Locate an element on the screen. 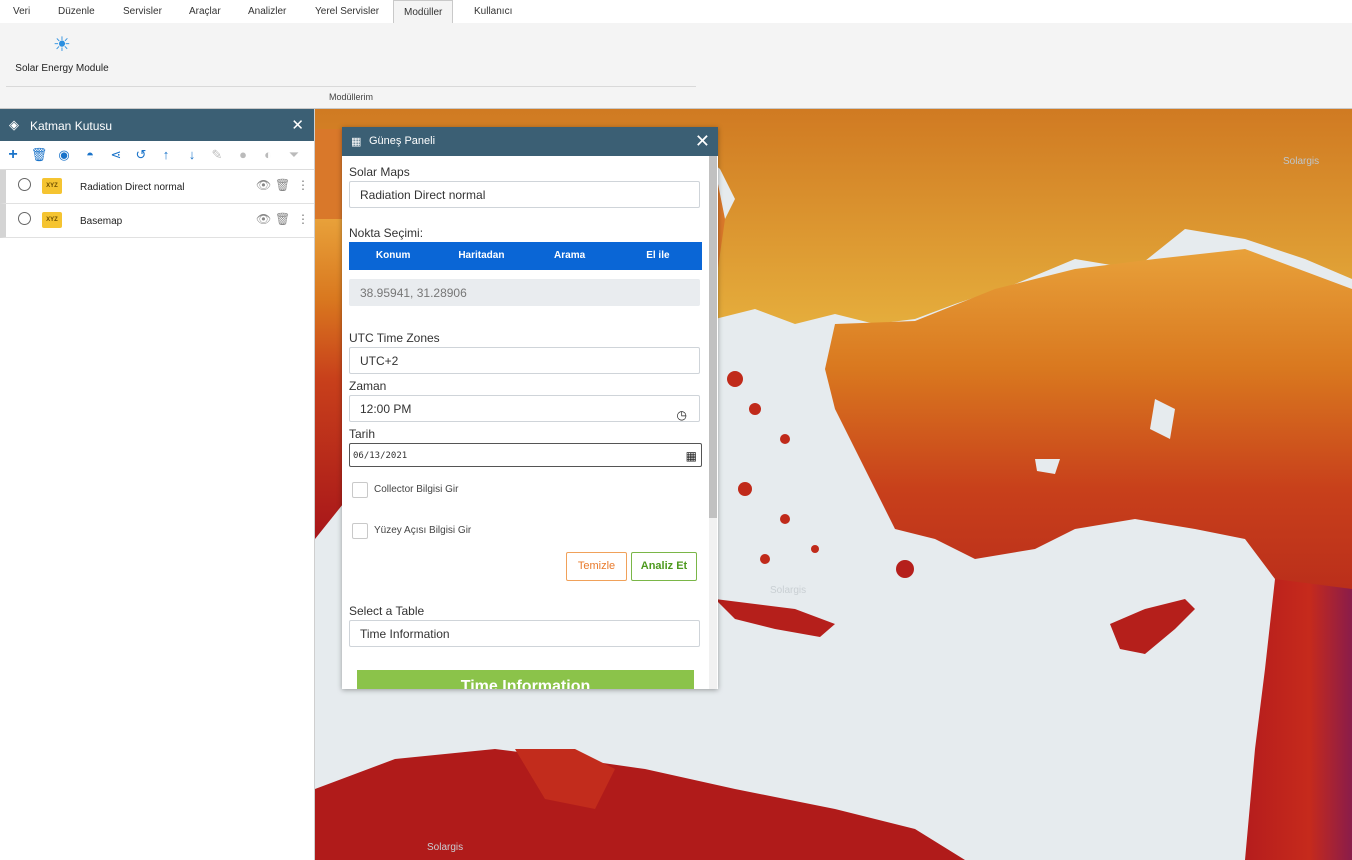  layer-name: Basemap is located at coordinates (101, 221).